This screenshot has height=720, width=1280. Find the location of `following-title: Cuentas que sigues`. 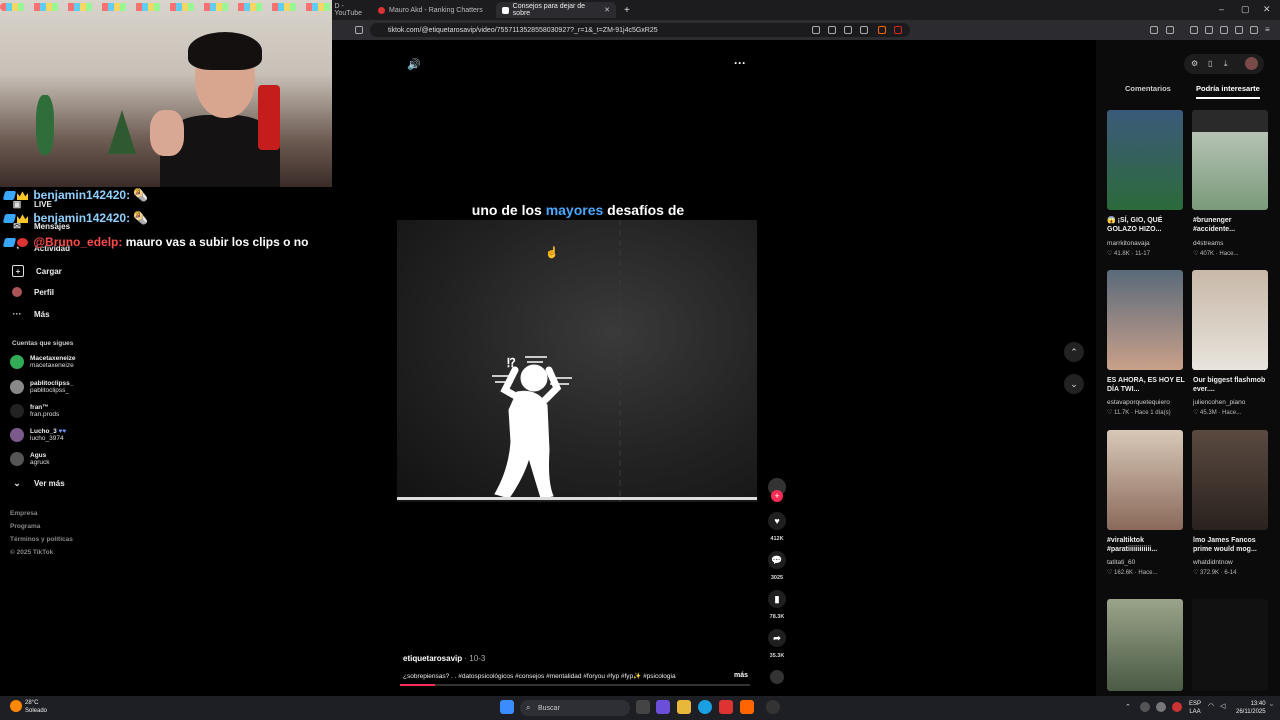

following-title: Cuentas que sigues is located at coordinates (43, 343).